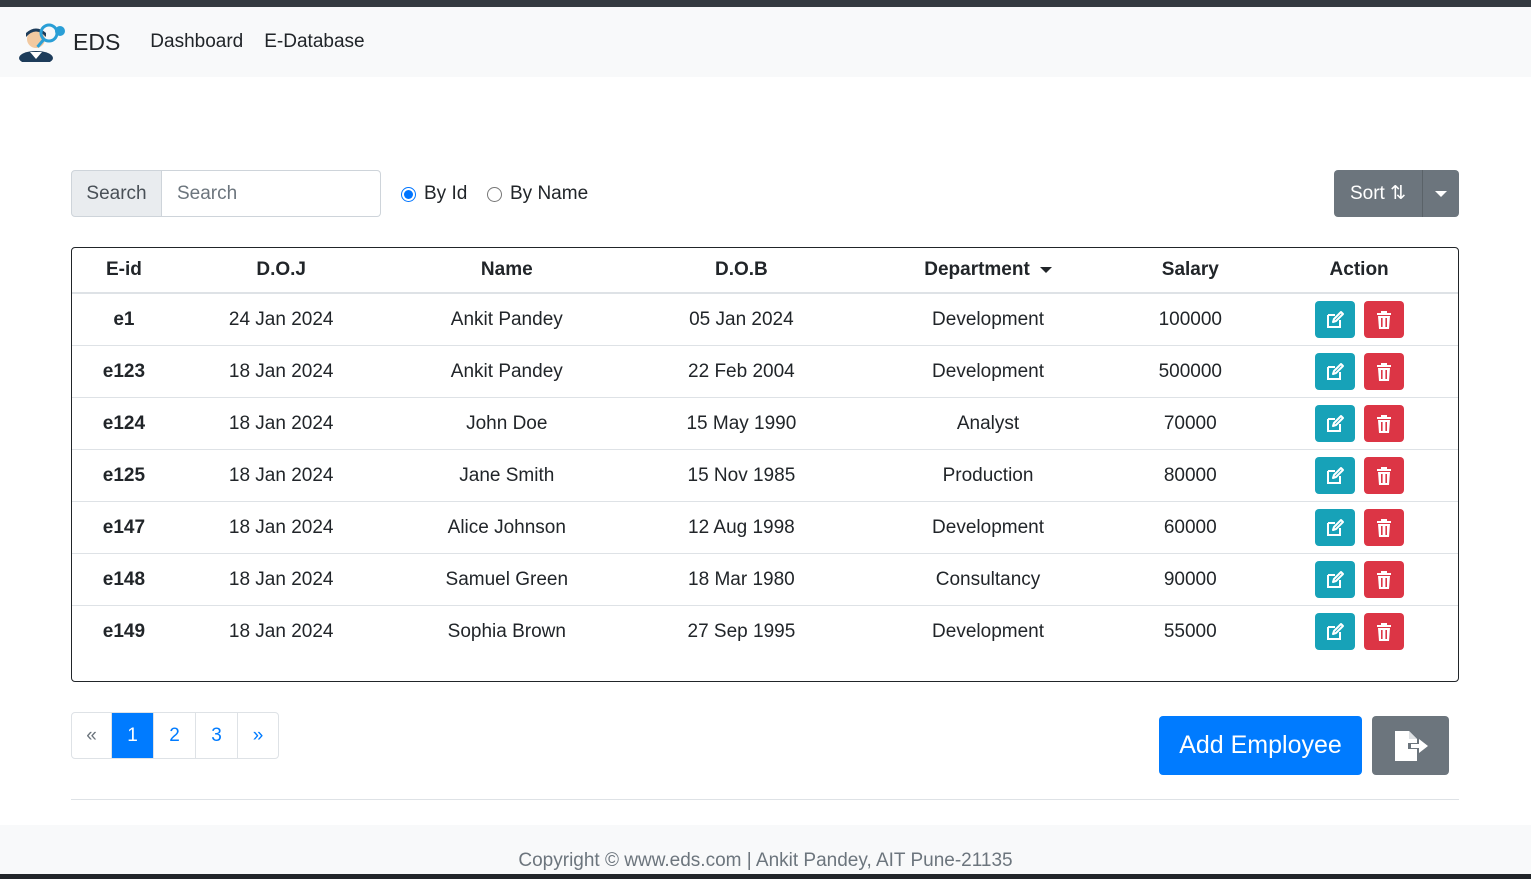 The width and height of the screenshot is (1531, 879). I want to click on header-dob: D.O.B, so click(741, 271).